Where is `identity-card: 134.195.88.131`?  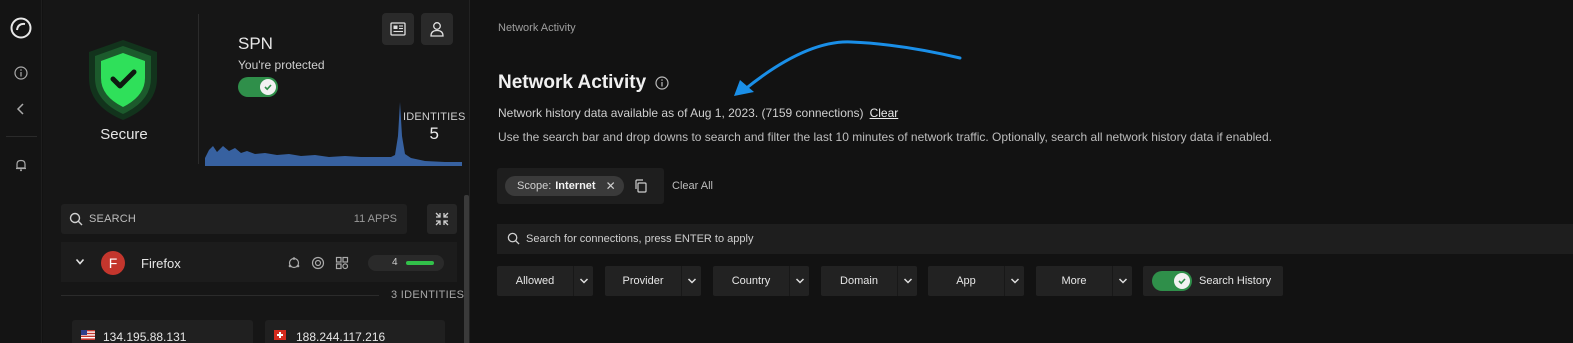 identity-card: 134.195.88.131 is located at coordinates (162, 331).